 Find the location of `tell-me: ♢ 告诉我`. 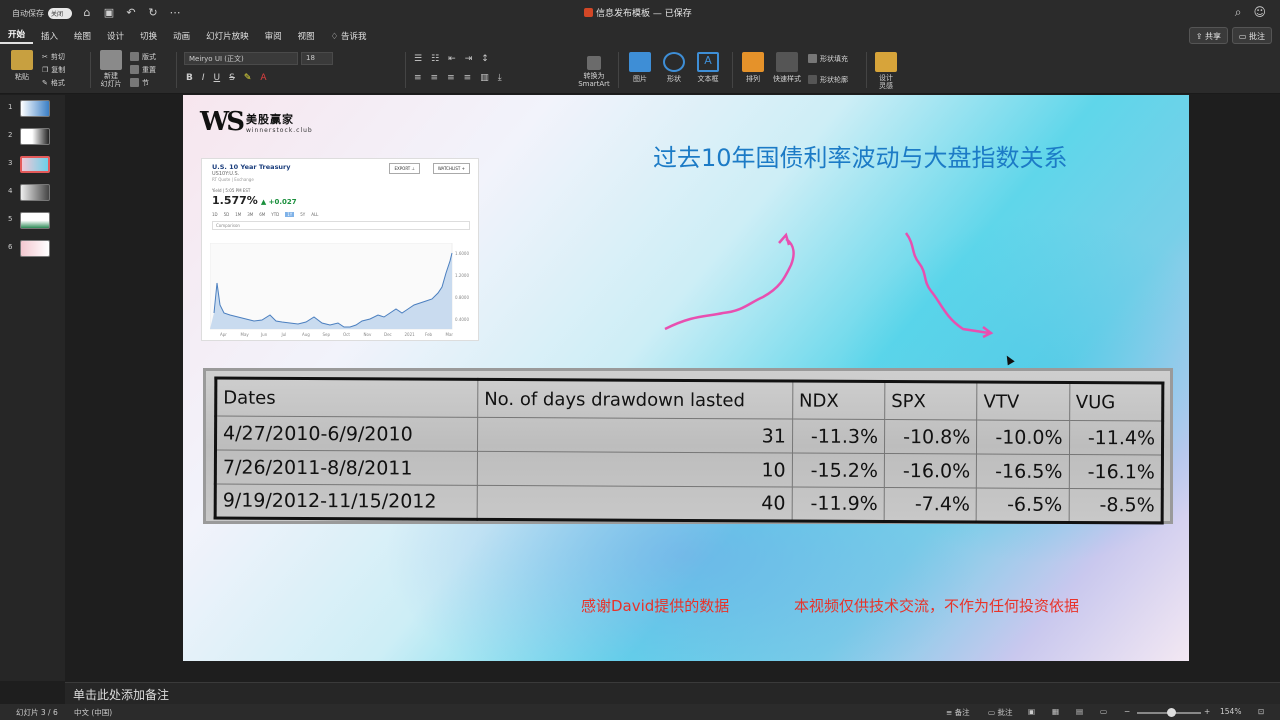

tell-me: ♢ 告诉我 is located at coordinates (349, 36).